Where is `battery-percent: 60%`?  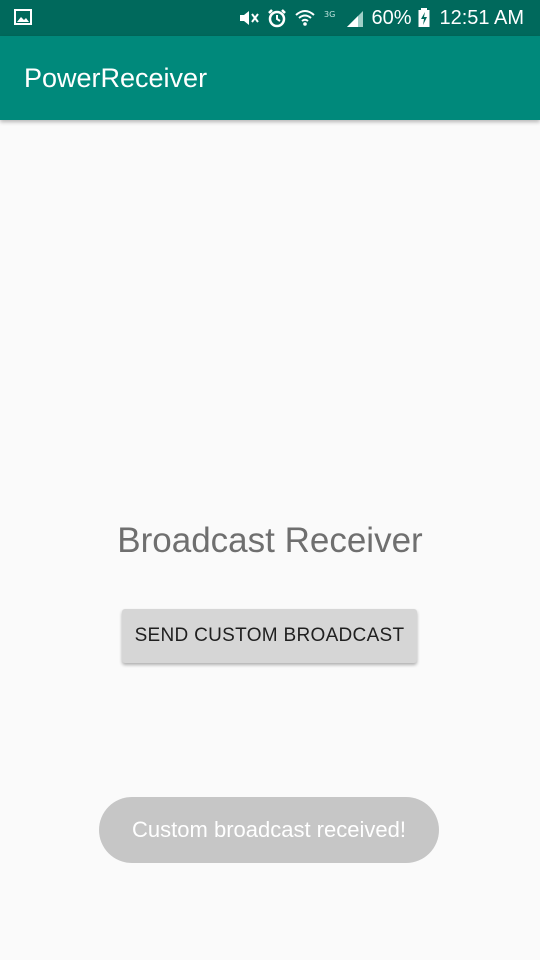 battery-percent: 60% is located at coordinates (391, 18).